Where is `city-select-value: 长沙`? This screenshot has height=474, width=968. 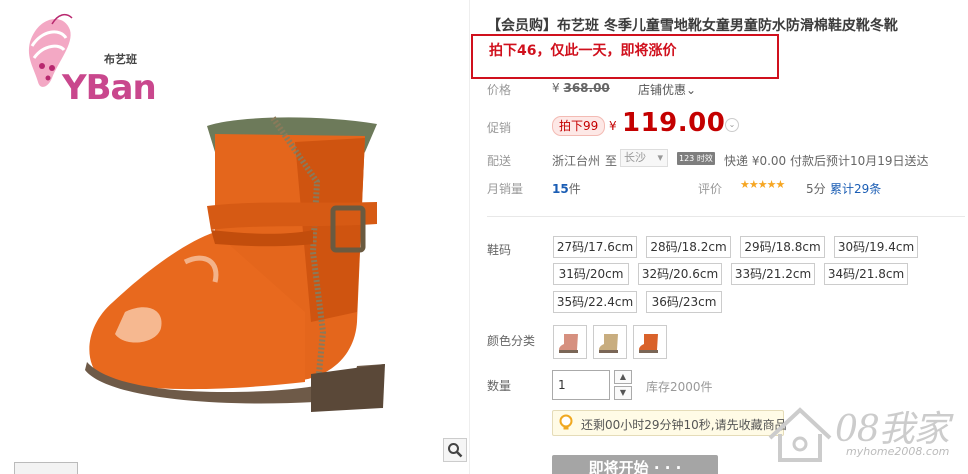 city-select-value: 长沙 is located at coordinates (635, 157).